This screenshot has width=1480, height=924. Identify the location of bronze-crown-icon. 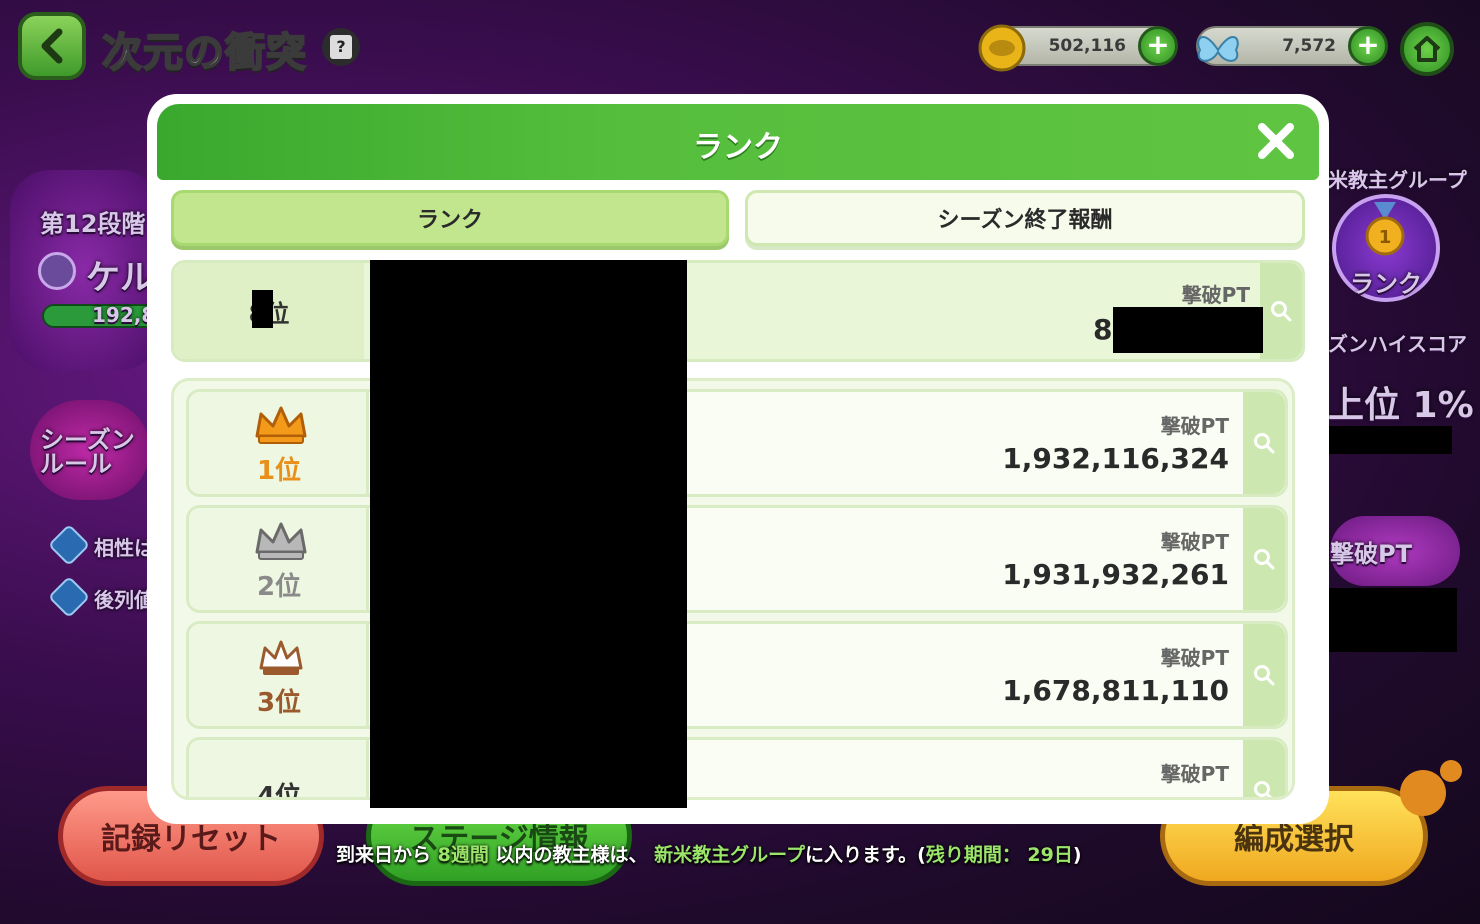
(281, 657).